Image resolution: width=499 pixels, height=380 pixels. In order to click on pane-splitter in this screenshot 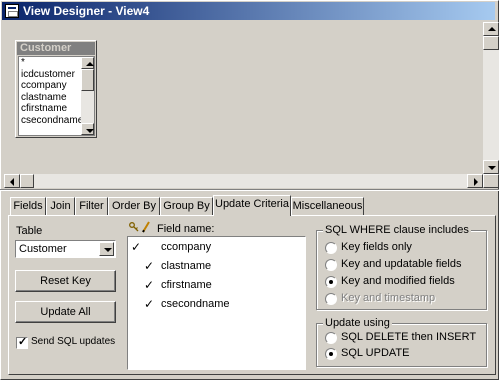, I will do `click(249, 190)`.